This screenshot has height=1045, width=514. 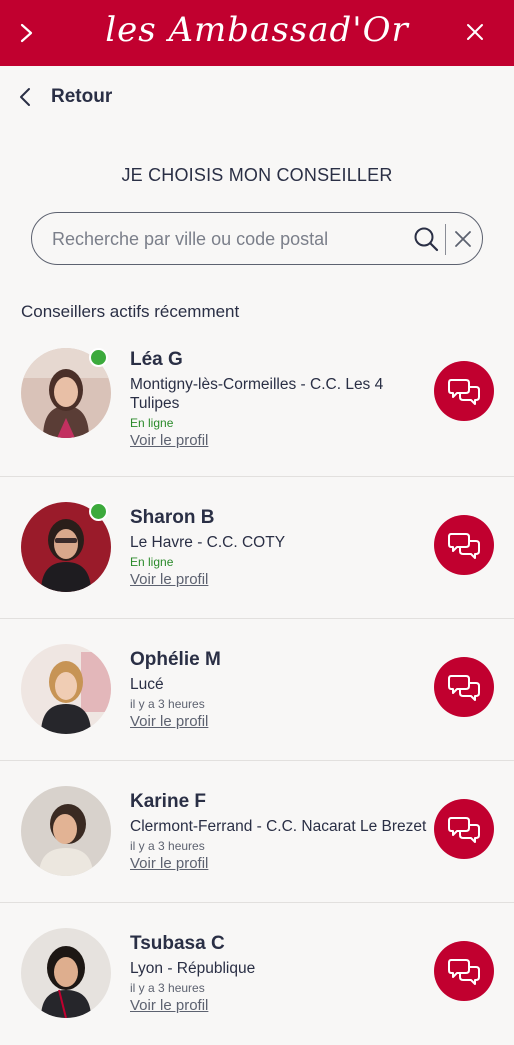 I want to click on close-icon, so click(x=475, y=32).